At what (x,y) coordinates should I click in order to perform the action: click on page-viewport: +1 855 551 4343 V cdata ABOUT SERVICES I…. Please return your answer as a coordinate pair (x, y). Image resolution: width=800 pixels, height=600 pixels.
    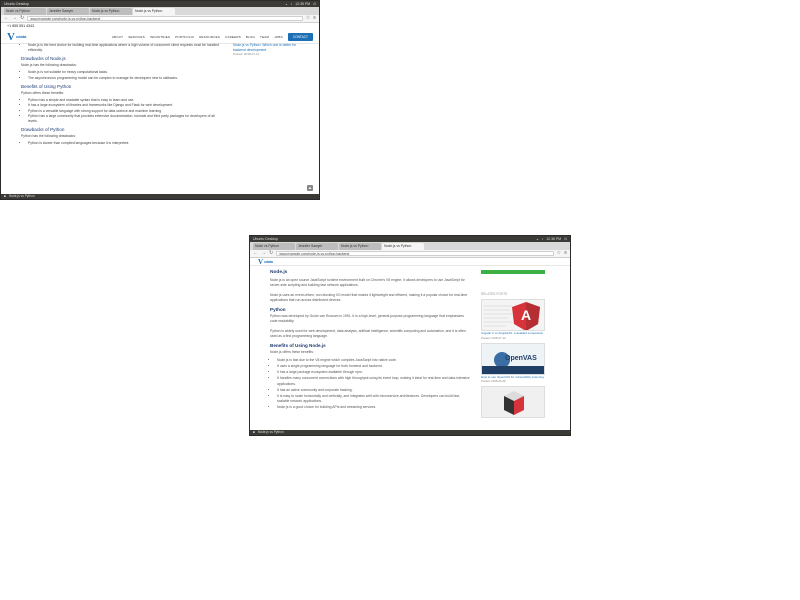
    Looking at the image, I should click on (160, 108).